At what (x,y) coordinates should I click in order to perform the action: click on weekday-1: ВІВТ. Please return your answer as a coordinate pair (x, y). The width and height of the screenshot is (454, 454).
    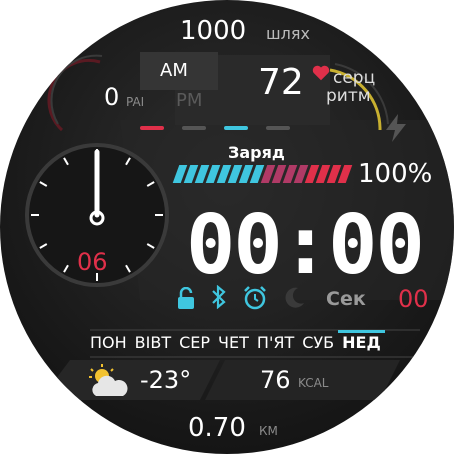
    Looking at the image, I should click on (153, 342).